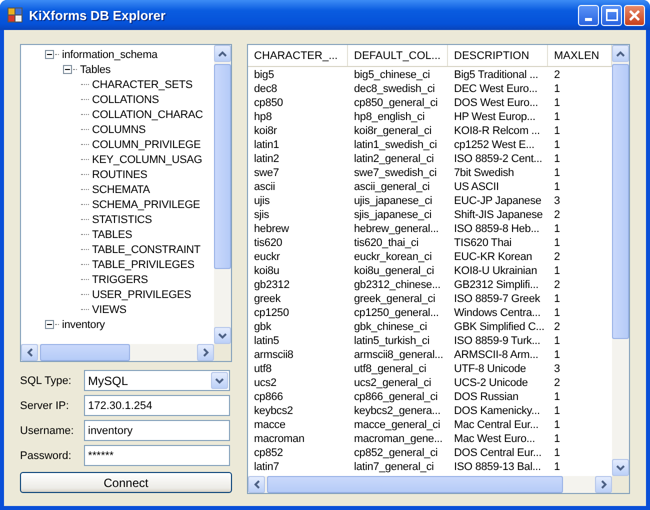  I want to click on tree-item: TRIGGERS, so click(120, 279).